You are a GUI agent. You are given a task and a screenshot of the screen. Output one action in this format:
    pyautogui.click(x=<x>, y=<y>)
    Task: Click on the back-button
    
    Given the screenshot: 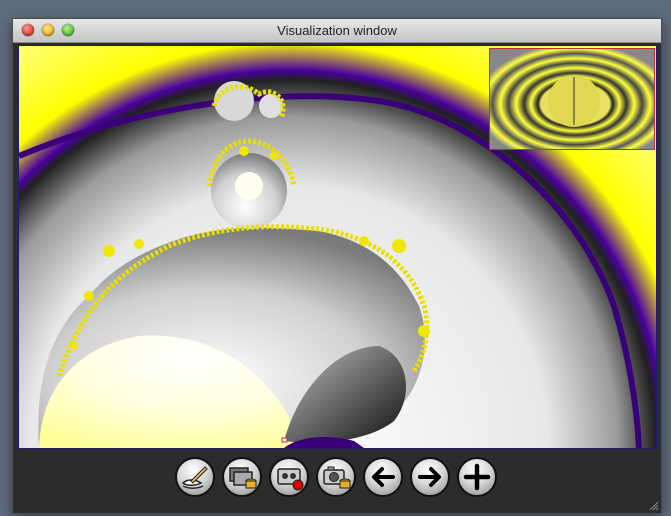 What is the action you would take?
    pyautogui.click(x=383, y=477)
    